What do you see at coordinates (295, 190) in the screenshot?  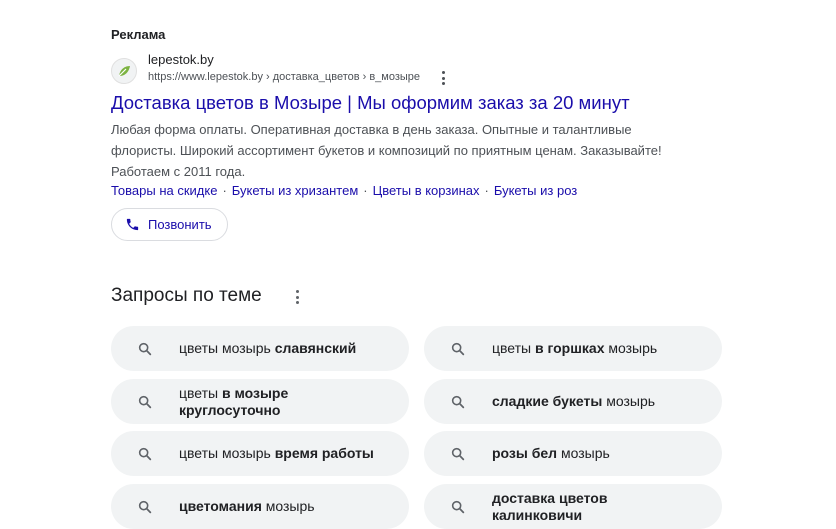 I see `sitelink-chrysanthemums: Букеты из хризантем` at bounding box center [295, 190].